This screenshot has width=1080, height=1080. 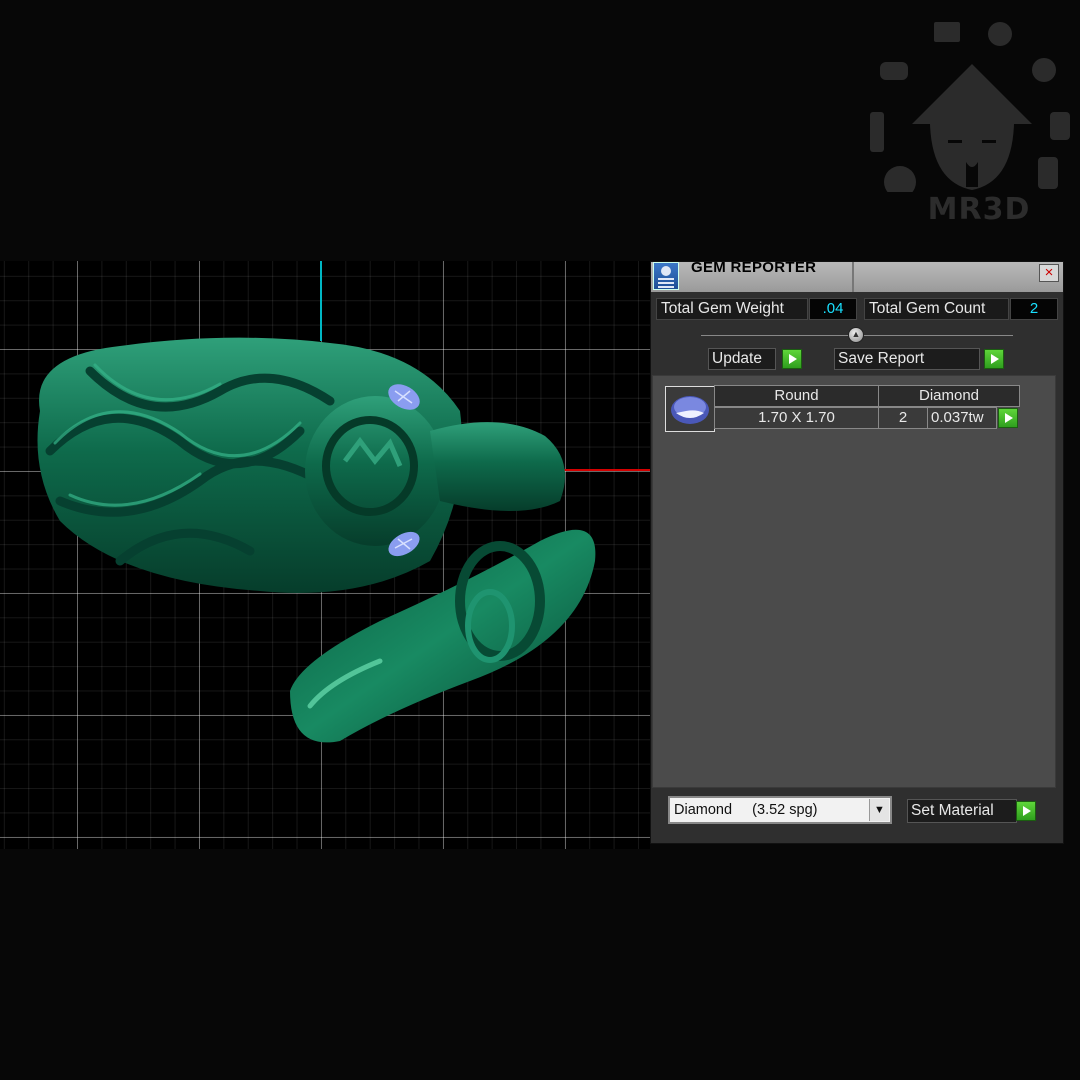 I want to click on gem-size-cell: 1.70 X 1.70, so click(x=796, y=418).